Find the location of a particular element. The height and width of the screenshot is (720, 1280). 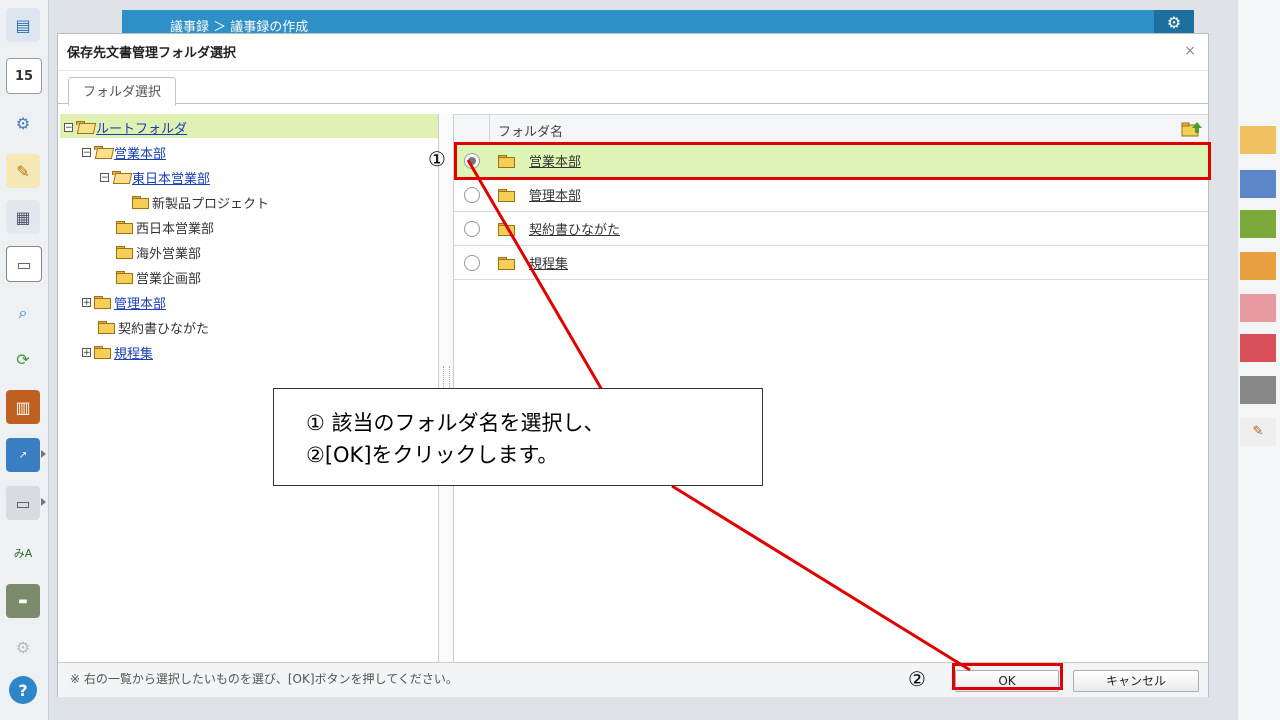

cancel-button: キャンセル is located at coordinates (1136, 681).